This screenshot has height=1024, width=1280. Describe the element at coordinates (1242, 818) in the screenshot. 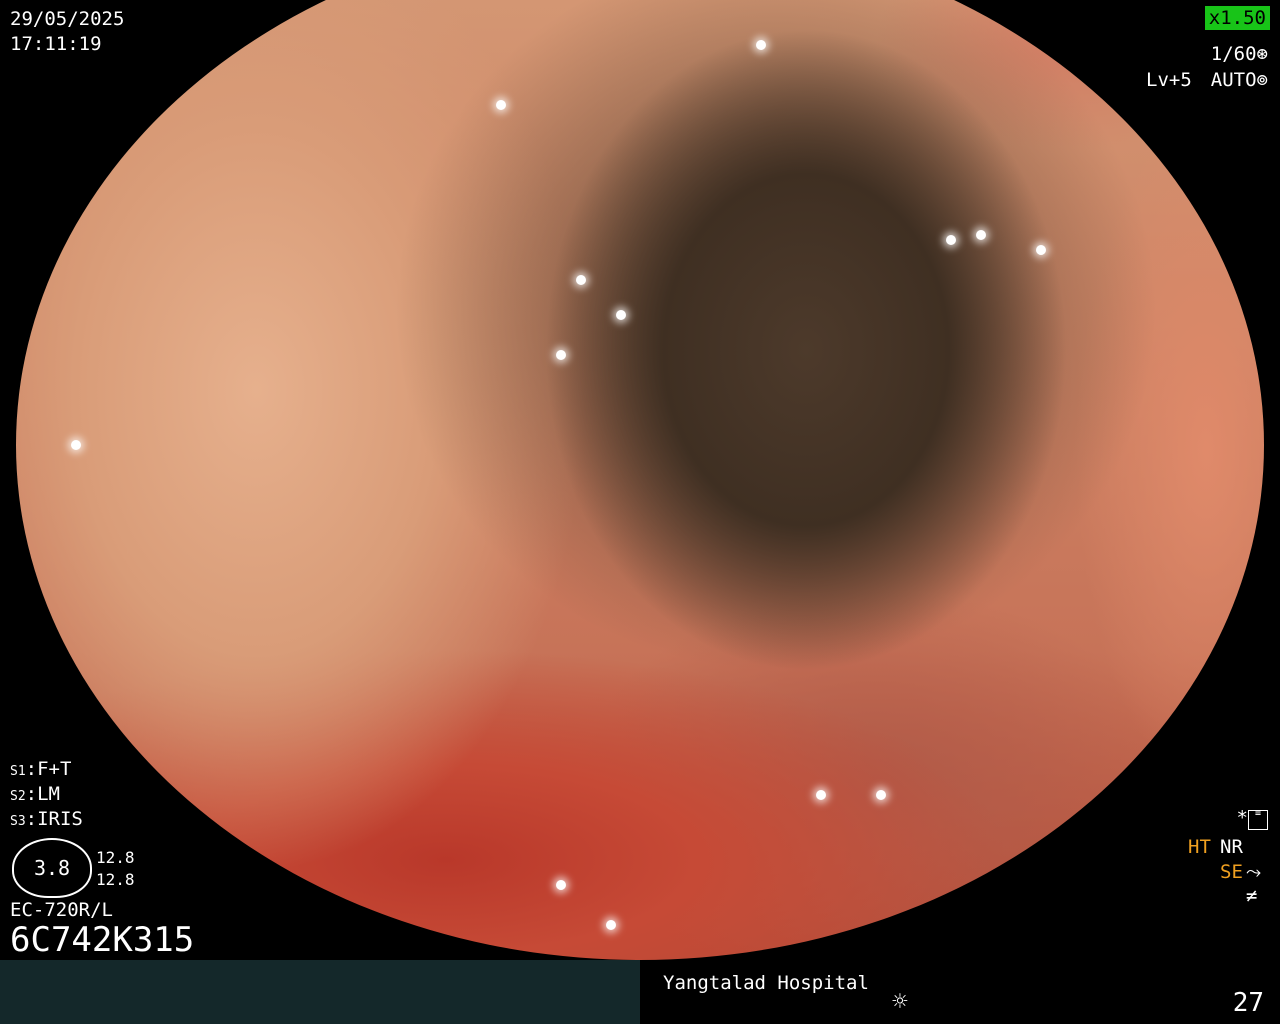

I see `capture-marker: *` at that location.